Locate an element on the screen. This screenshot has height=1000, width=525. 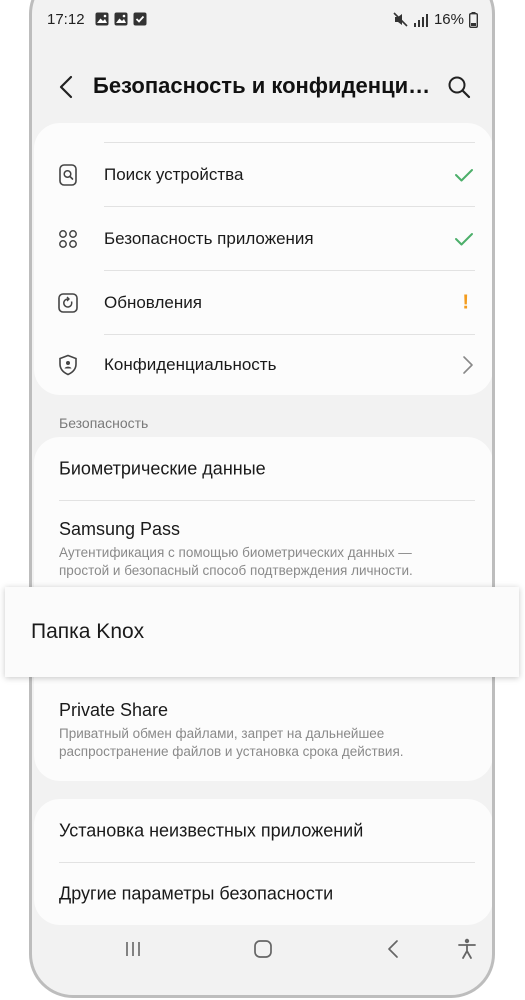
navigation-bar is located at coordinates (262, 956).